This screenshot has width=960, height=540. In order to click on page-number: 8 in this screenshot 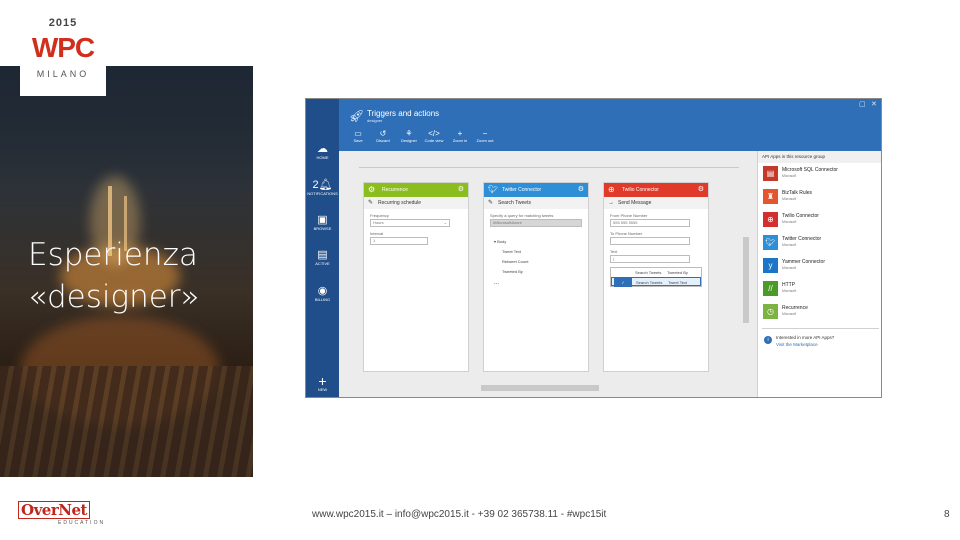, I will do `click(947, 514)`.